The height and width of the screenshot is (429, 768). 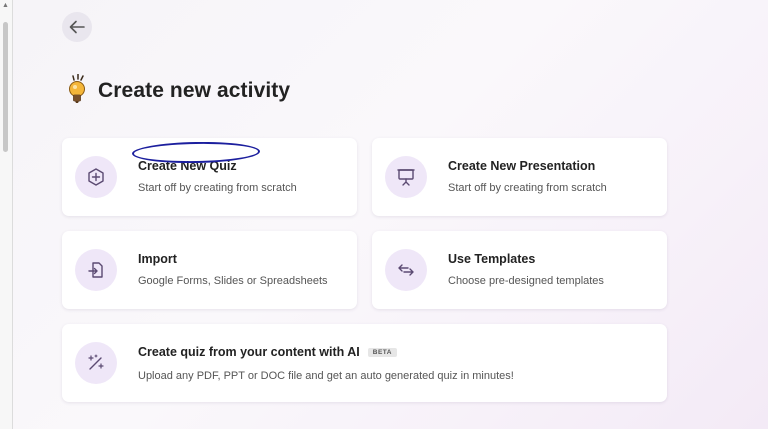 I want to click on title-row: Create new activity, so click(x=177, y=91).